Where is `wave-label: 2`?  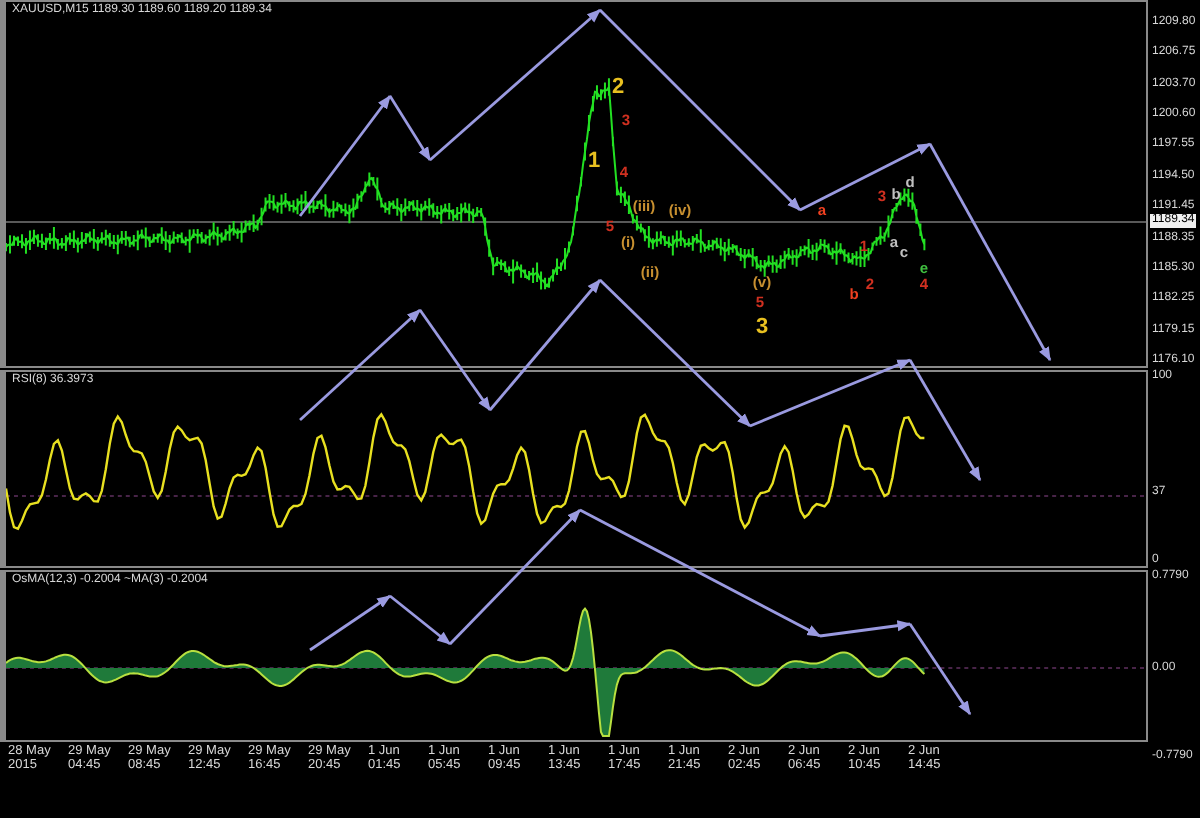 wave-label: 2 is located at coordinates (618, 88).